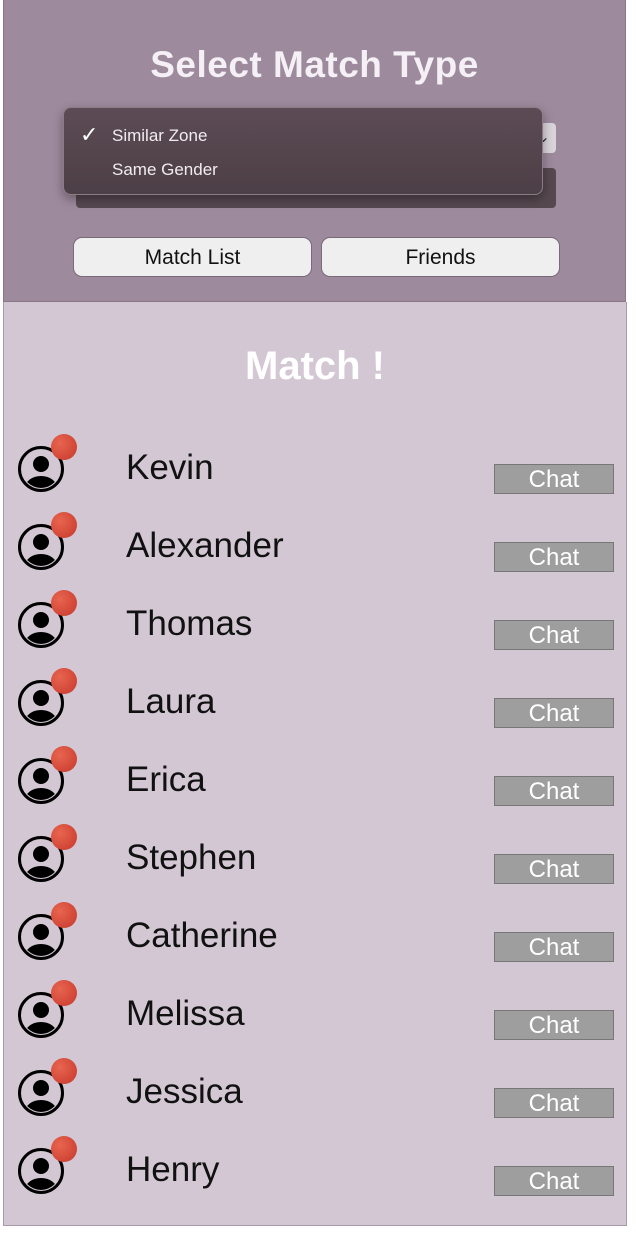 The image size is (636, 1234). I want to click on dropdown-option-same-gender: Same Gender, so click(303, 173).